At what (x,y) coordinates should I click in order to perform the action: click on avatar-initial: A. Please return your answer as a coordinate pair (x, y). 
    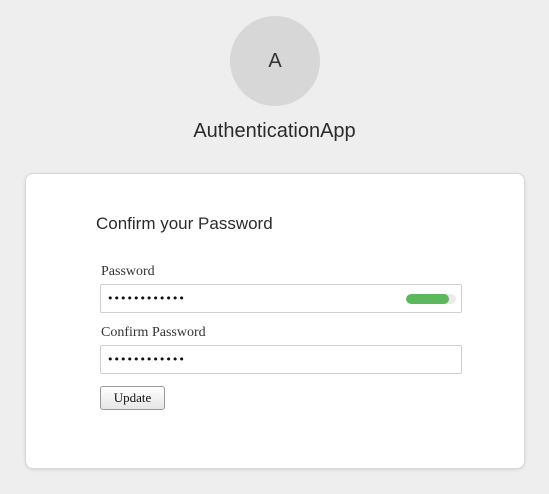
    Looking at the image, I should click on (275, 60).